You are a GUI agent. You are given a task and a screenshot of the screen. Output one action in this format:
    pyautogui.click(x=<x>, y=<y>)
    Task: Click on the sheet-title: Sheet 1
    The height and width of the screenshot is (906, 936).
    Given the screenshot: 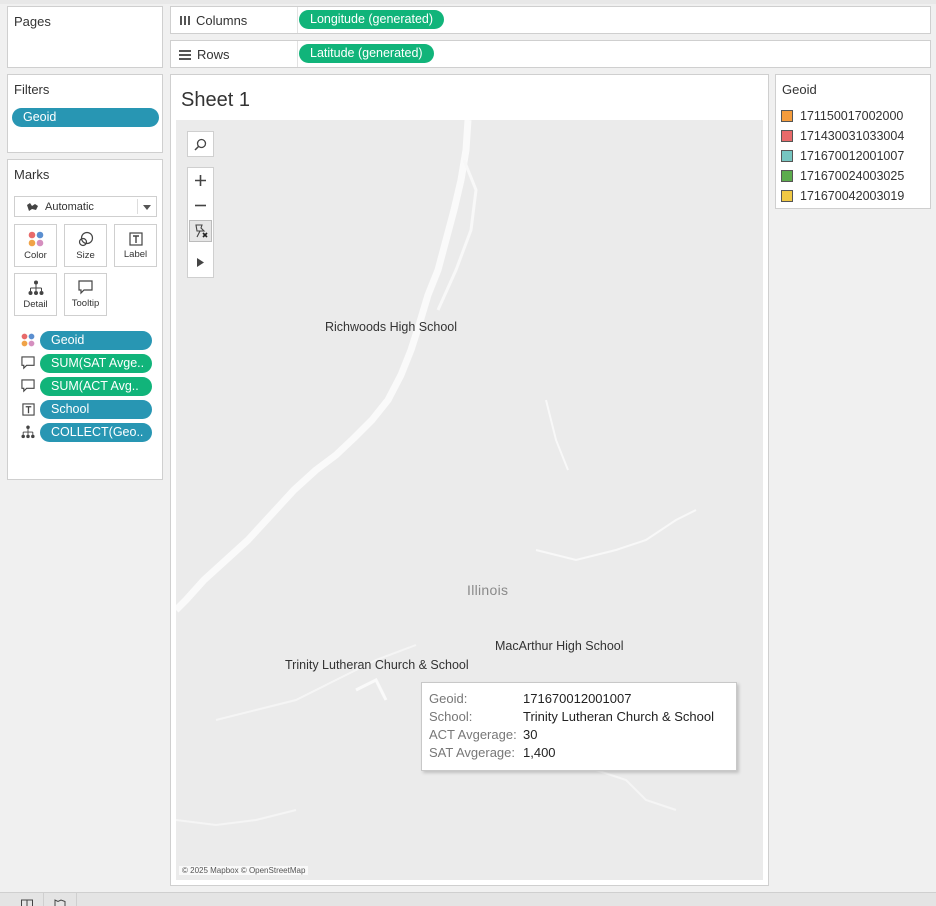 What is the action you would take?
    pyautogui.click(x=215, y=100)
    